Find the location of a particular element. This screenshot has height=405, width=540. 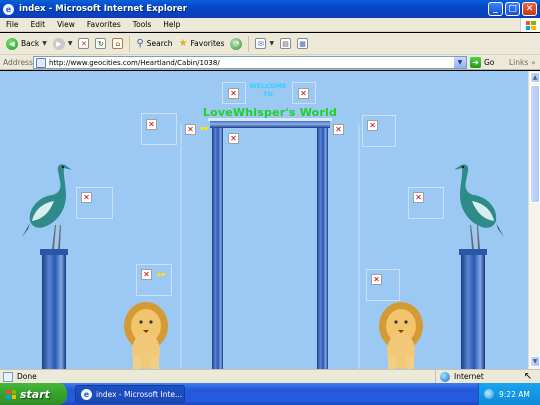

arch-doorway is located at coordinates (270, 243).